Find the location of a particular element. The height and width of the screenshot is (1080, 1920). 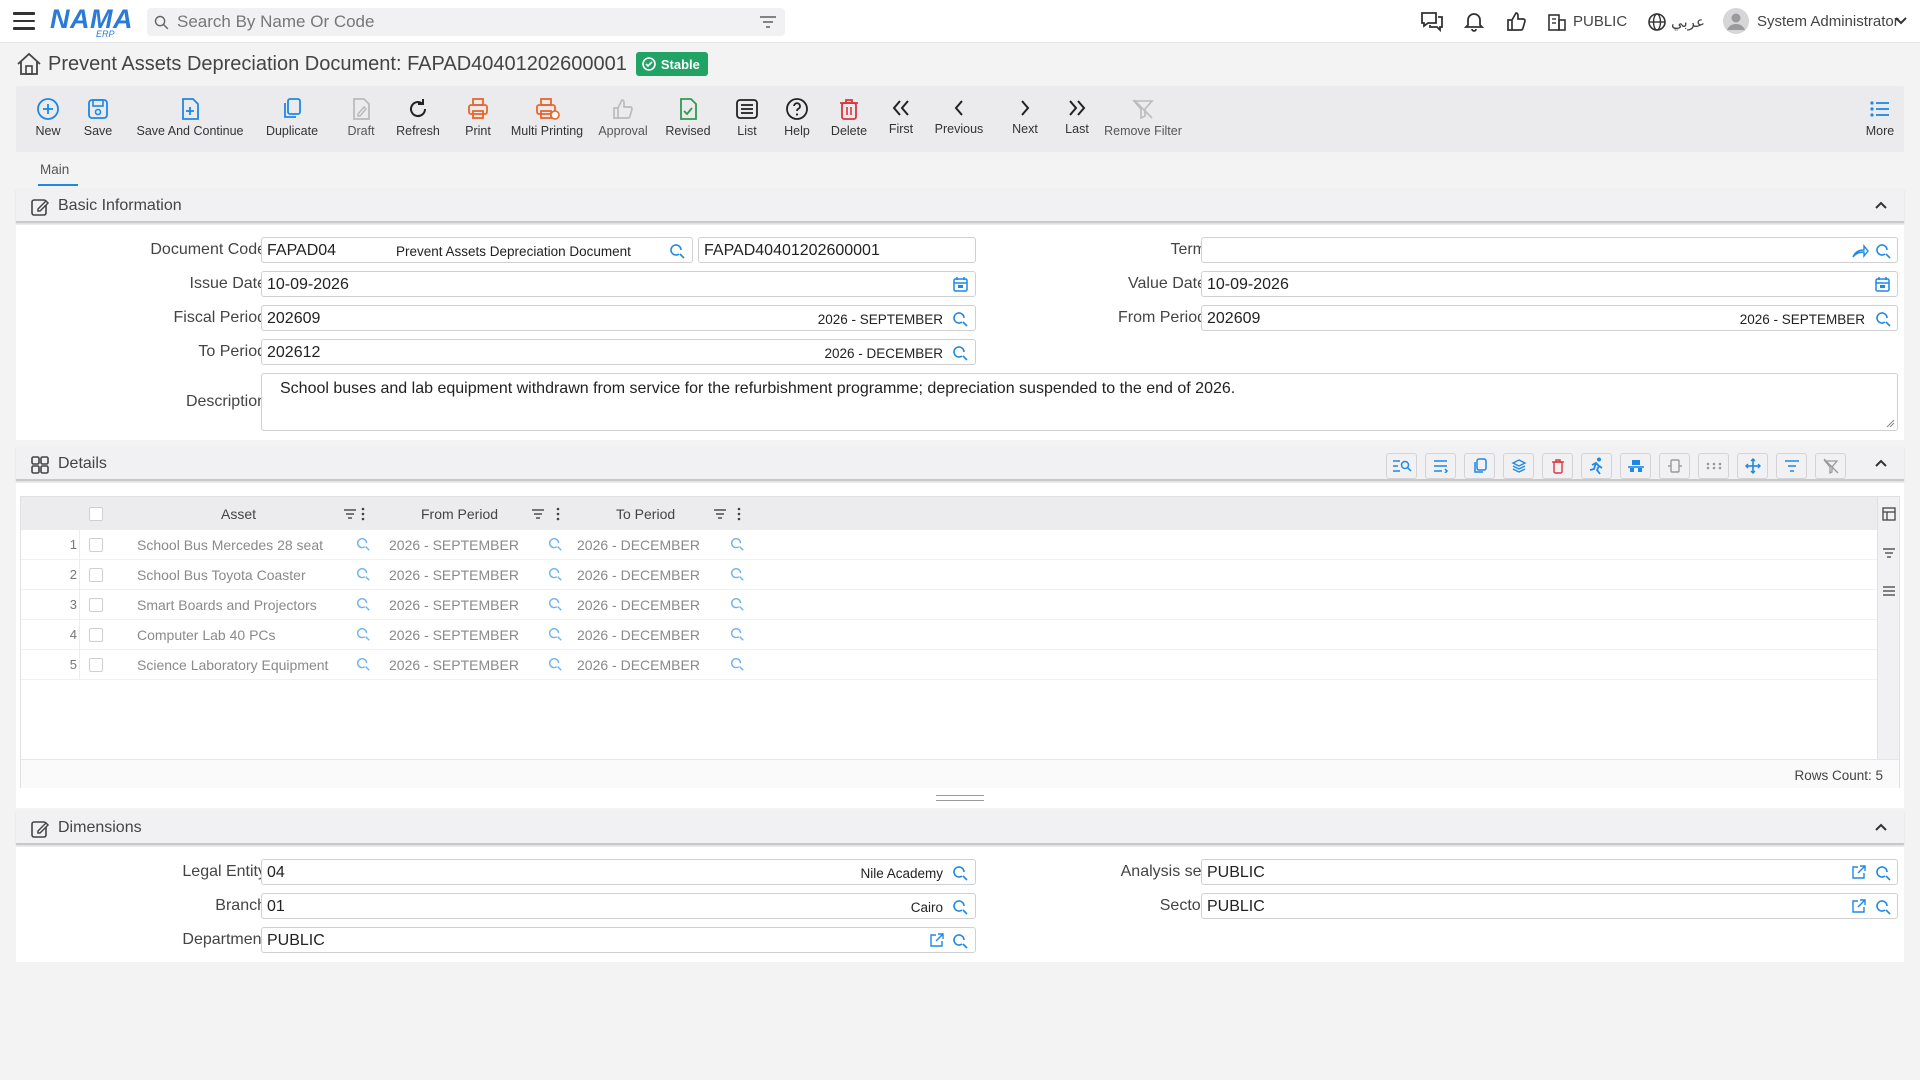

draft-button: Draft is located at coordinates (361, 119).